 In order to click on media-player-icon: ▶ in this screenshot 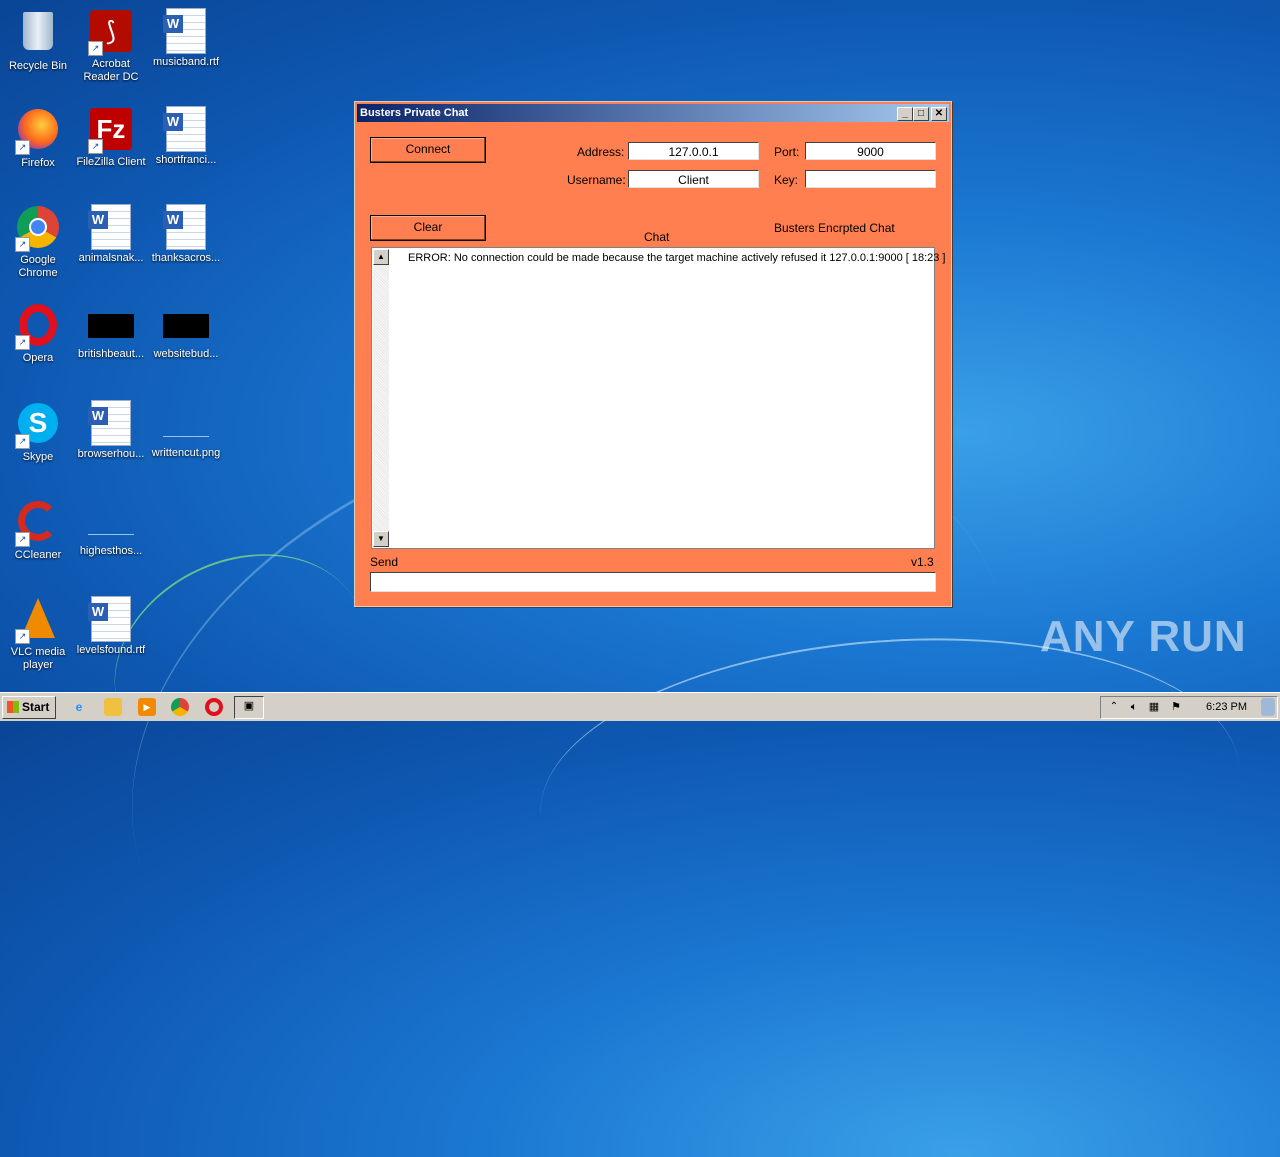, I will do `click(147, 707)`.